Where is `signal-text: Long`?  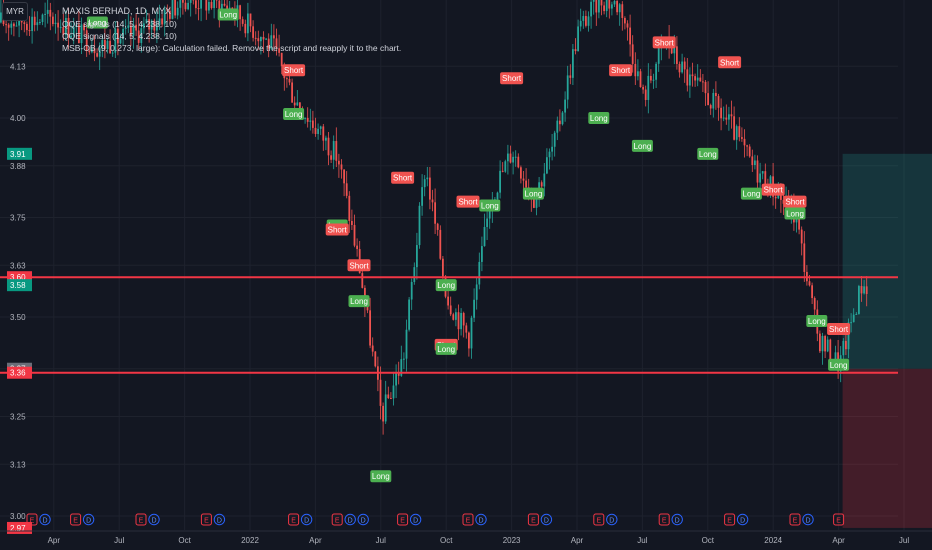 signal-text: Long is located at coordinates (534, 194).